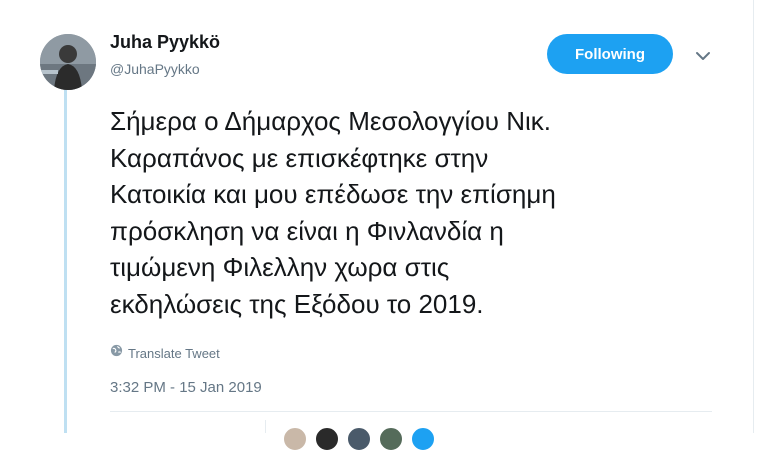  What do you see at coordinates (116, 353) in the screenshot?
I see `globe-icon` at bounding box center [116, 353].